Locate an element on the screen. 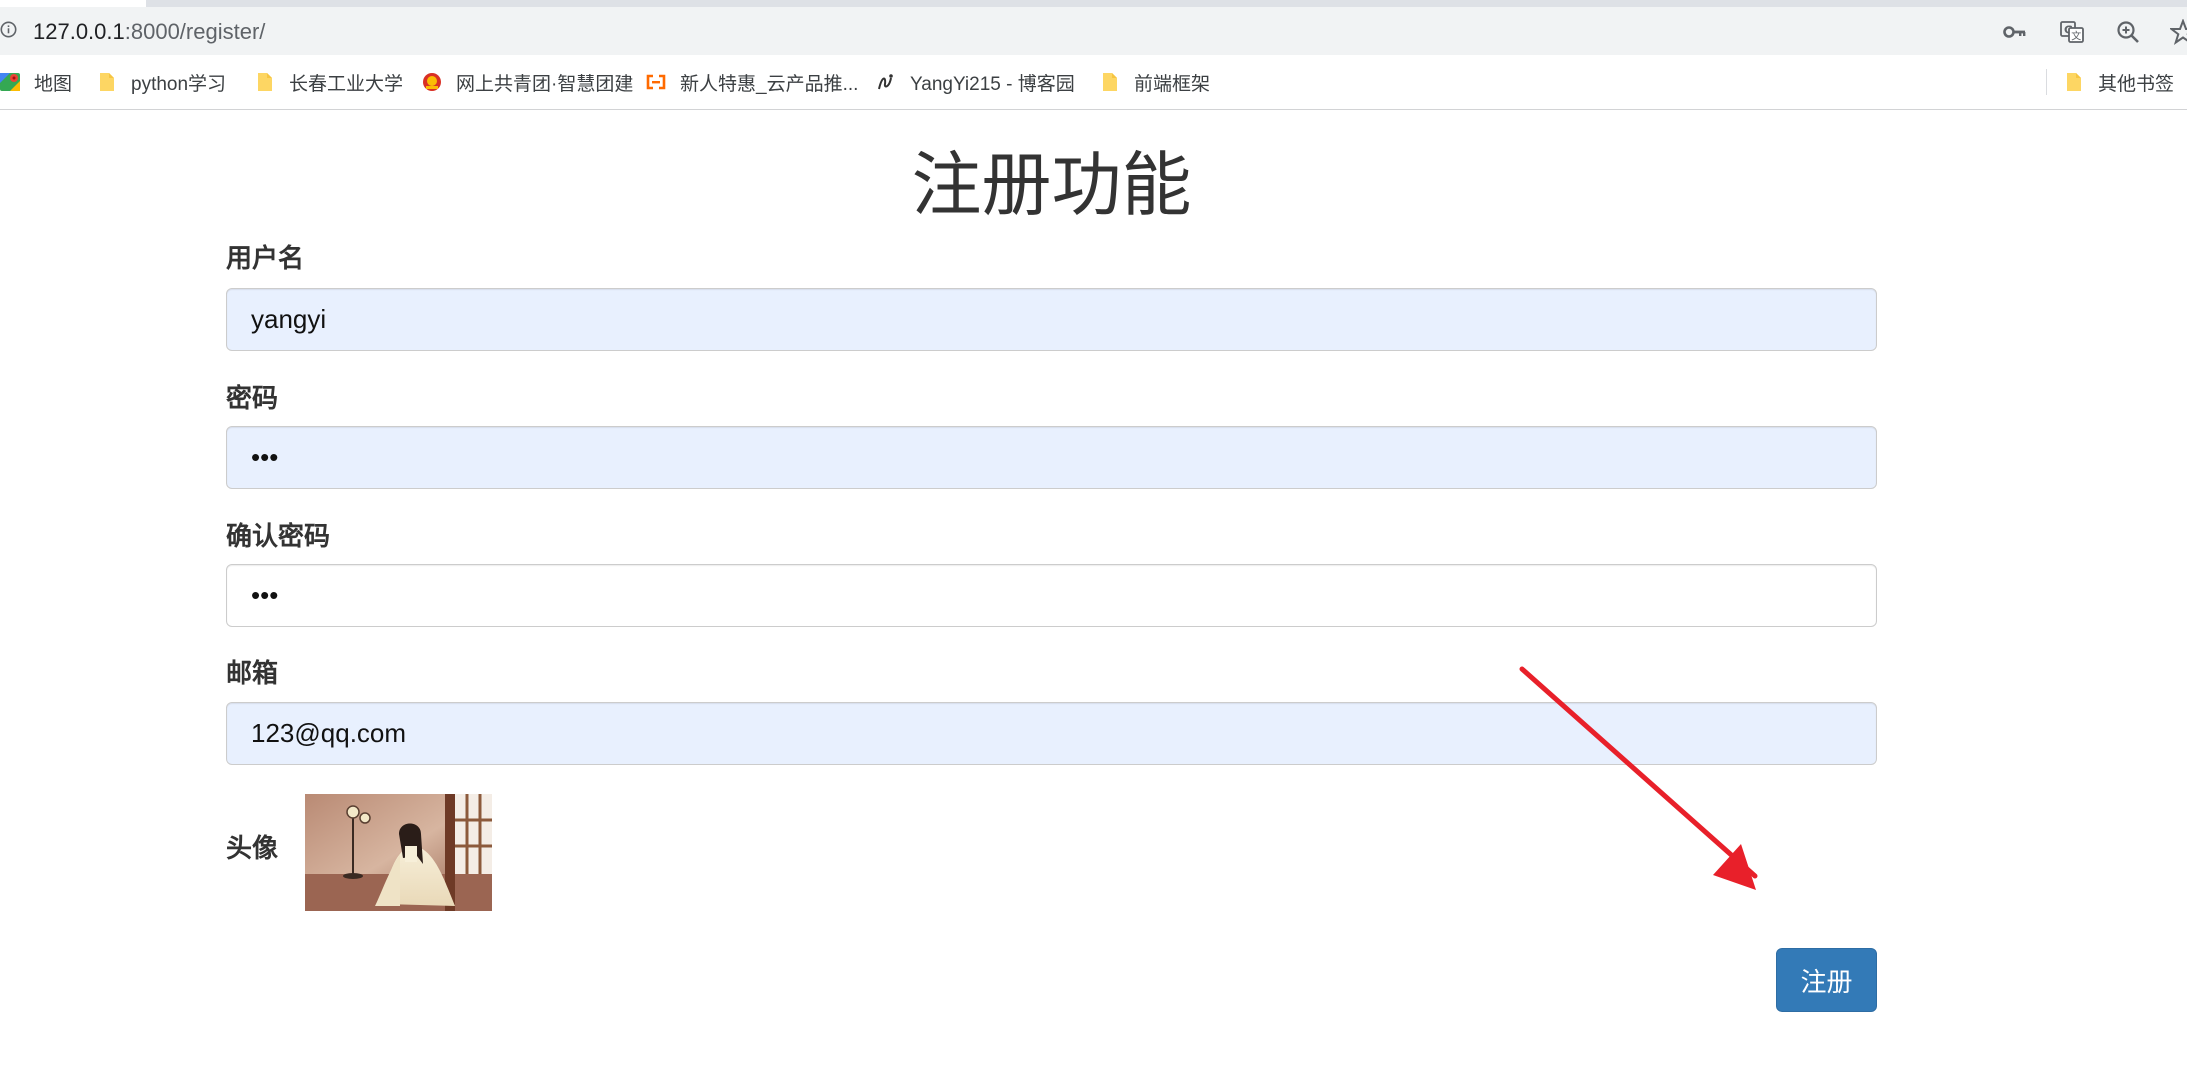 This screenshot has width=2187, height=1074. url-host: 127.0.0.1 is located at coordinates (79, 31).